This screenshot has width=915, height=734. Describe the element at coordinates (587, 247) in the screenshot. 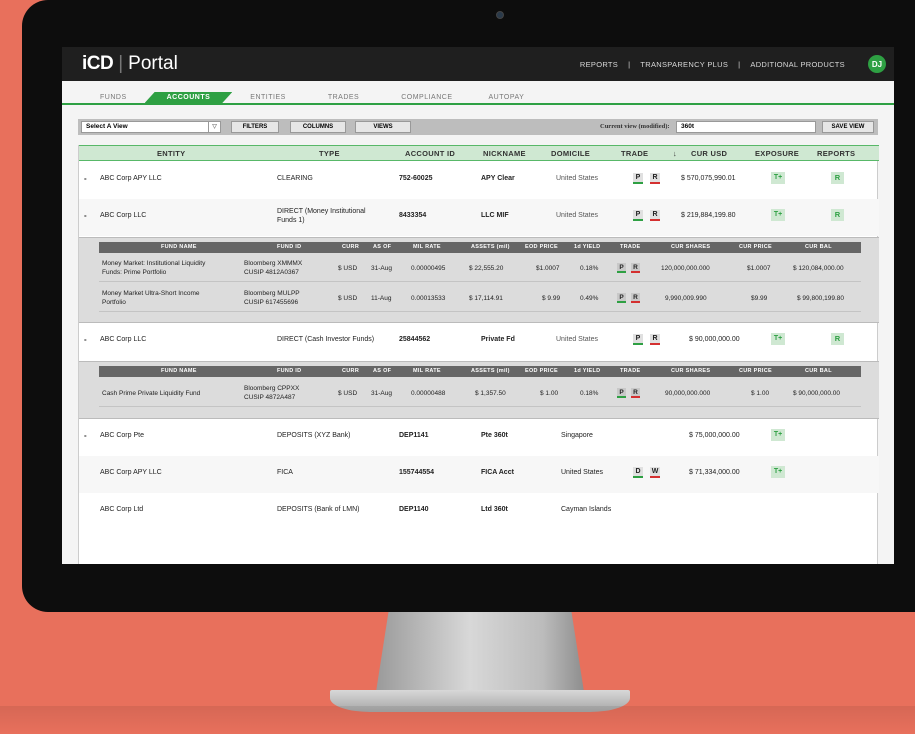

I see `subcol-yield: 1d YIELD` at that location.